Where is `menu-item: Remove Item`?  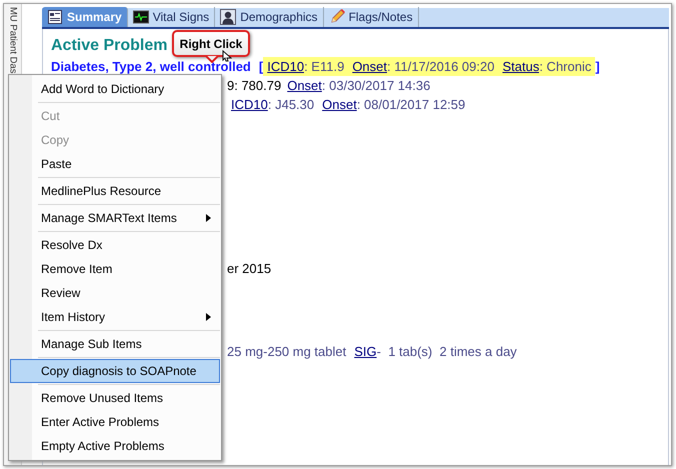 menu-item: Remove Item is located at coordinates (115, 269).